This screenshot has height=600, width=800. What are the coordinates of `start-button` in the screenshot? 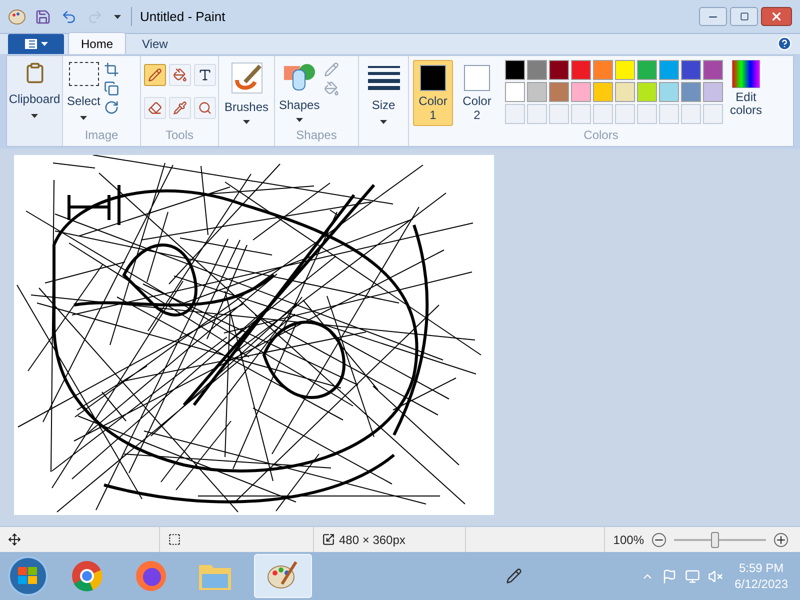 It's located at (28, 576).